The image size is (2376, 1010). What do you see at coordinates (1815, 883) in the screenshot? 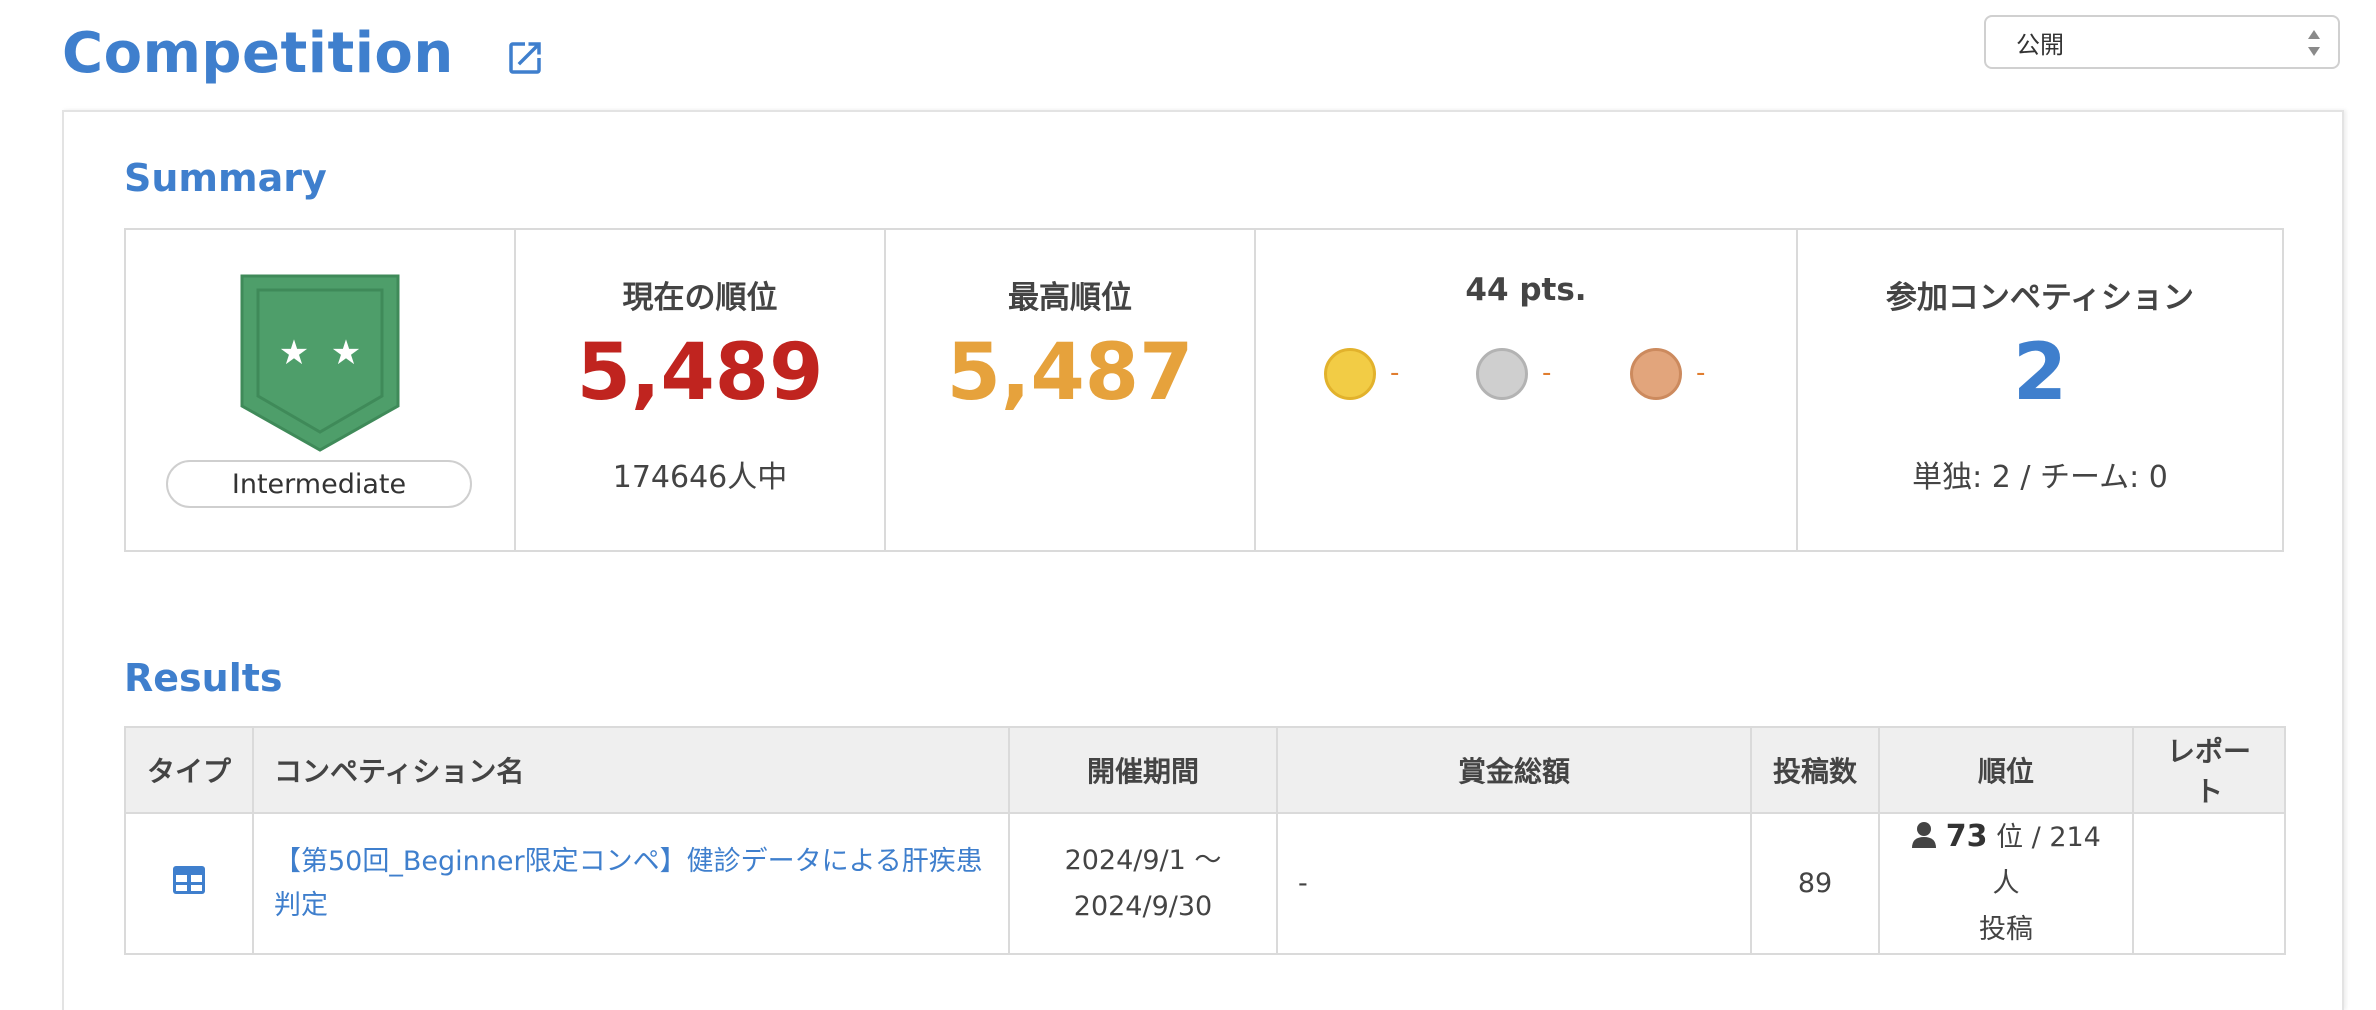
I see `submissions-cell: 89` at bounding box center [1815, 883].